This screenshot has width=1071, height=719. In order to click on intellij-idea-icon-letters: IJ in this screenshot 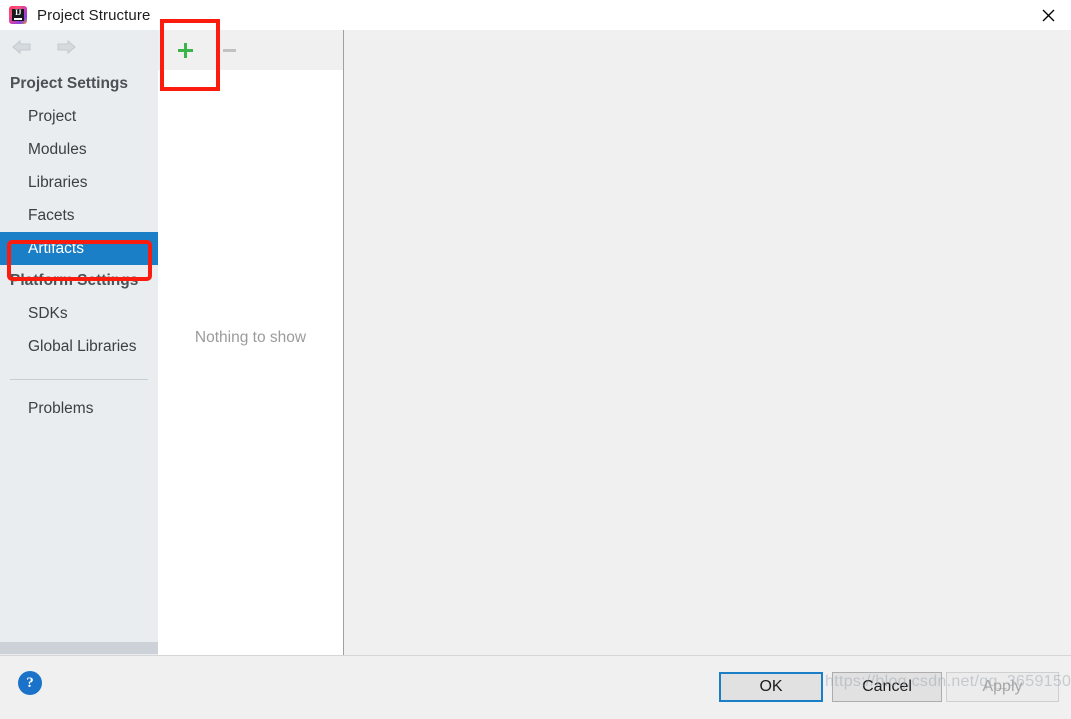, I will do `click(18, 12)`.